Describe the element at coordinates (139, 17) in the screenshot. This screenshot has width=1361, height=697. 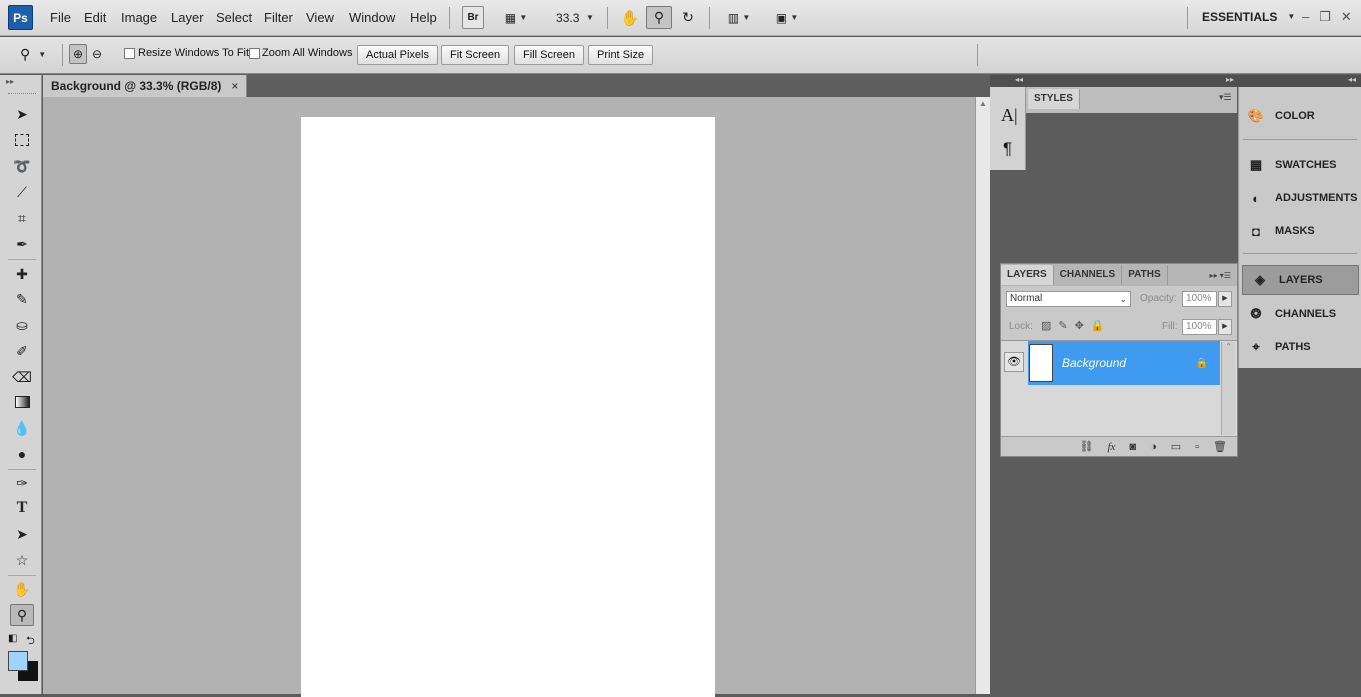
I see `menu-image: Image` at that location.